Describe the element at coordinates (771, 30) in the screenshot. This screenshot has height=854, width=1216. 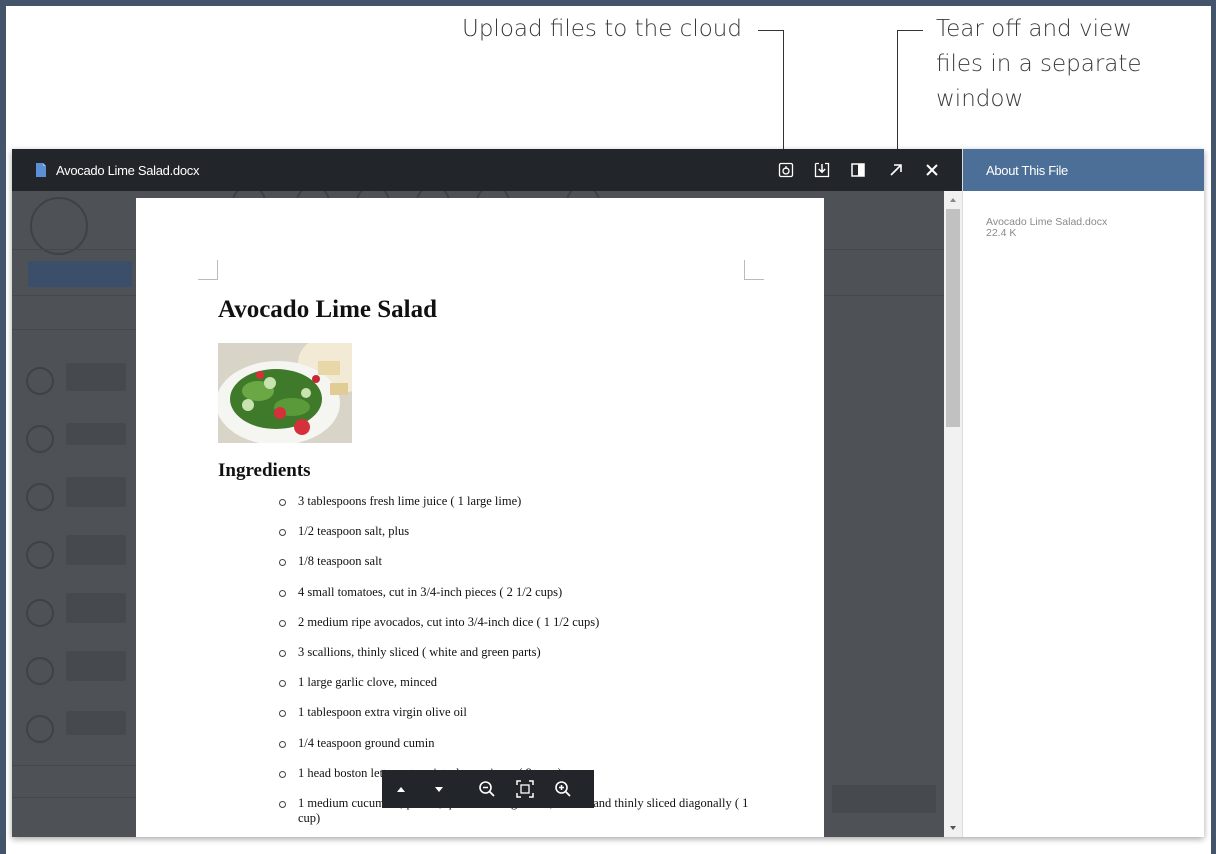
I see `callout-upload-leader-h` at that location.